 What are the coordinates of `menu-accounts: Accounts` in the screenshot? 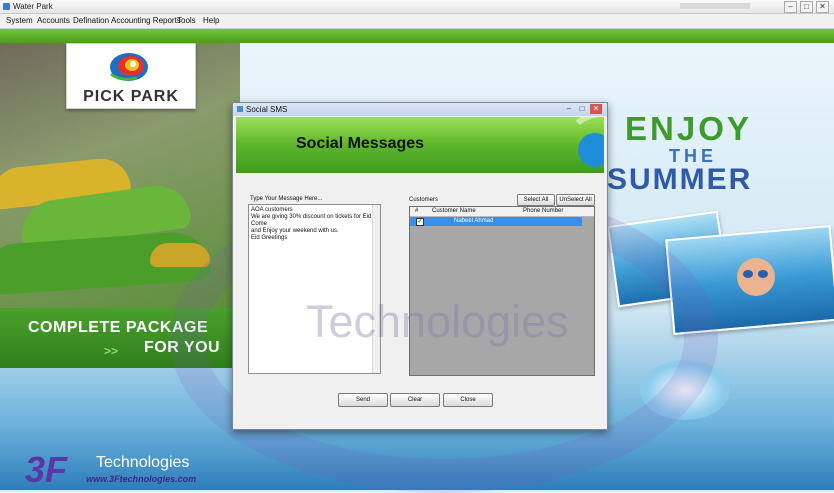 It's located at (53, 21).